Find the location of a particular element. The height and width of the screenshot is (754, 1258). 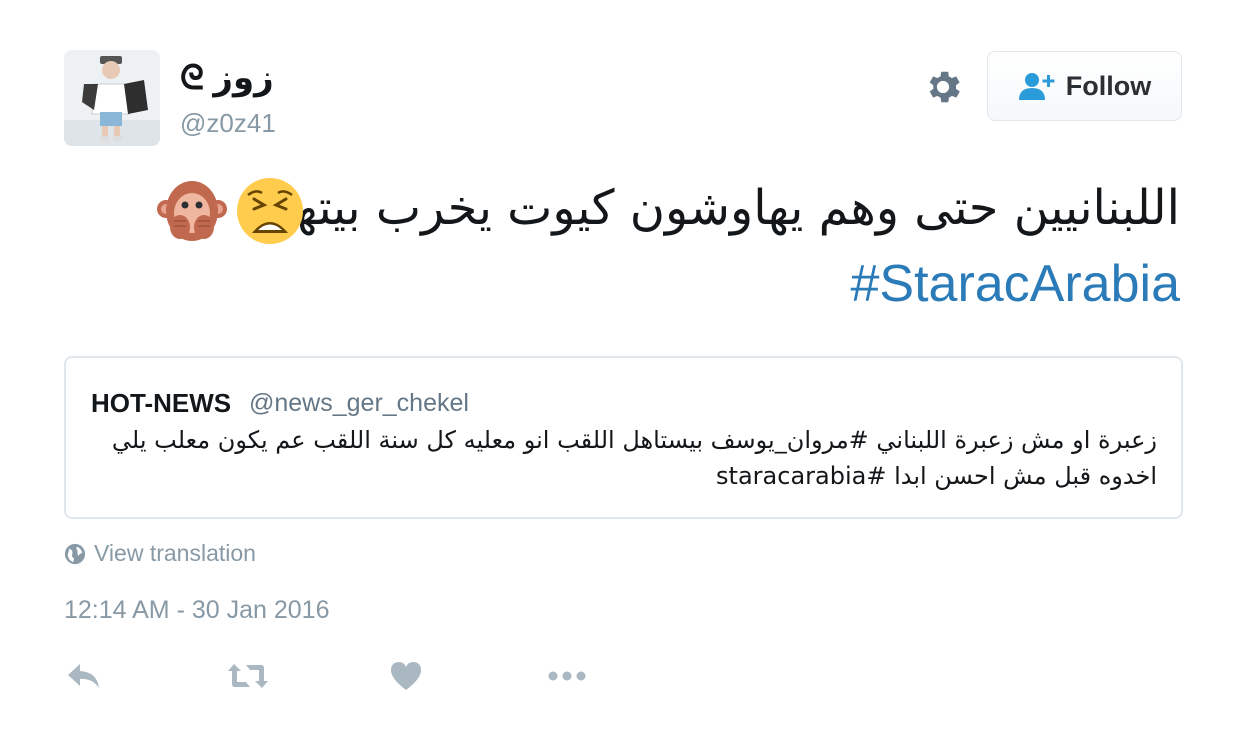

retweet-icon is located at coordinates (248, 676).